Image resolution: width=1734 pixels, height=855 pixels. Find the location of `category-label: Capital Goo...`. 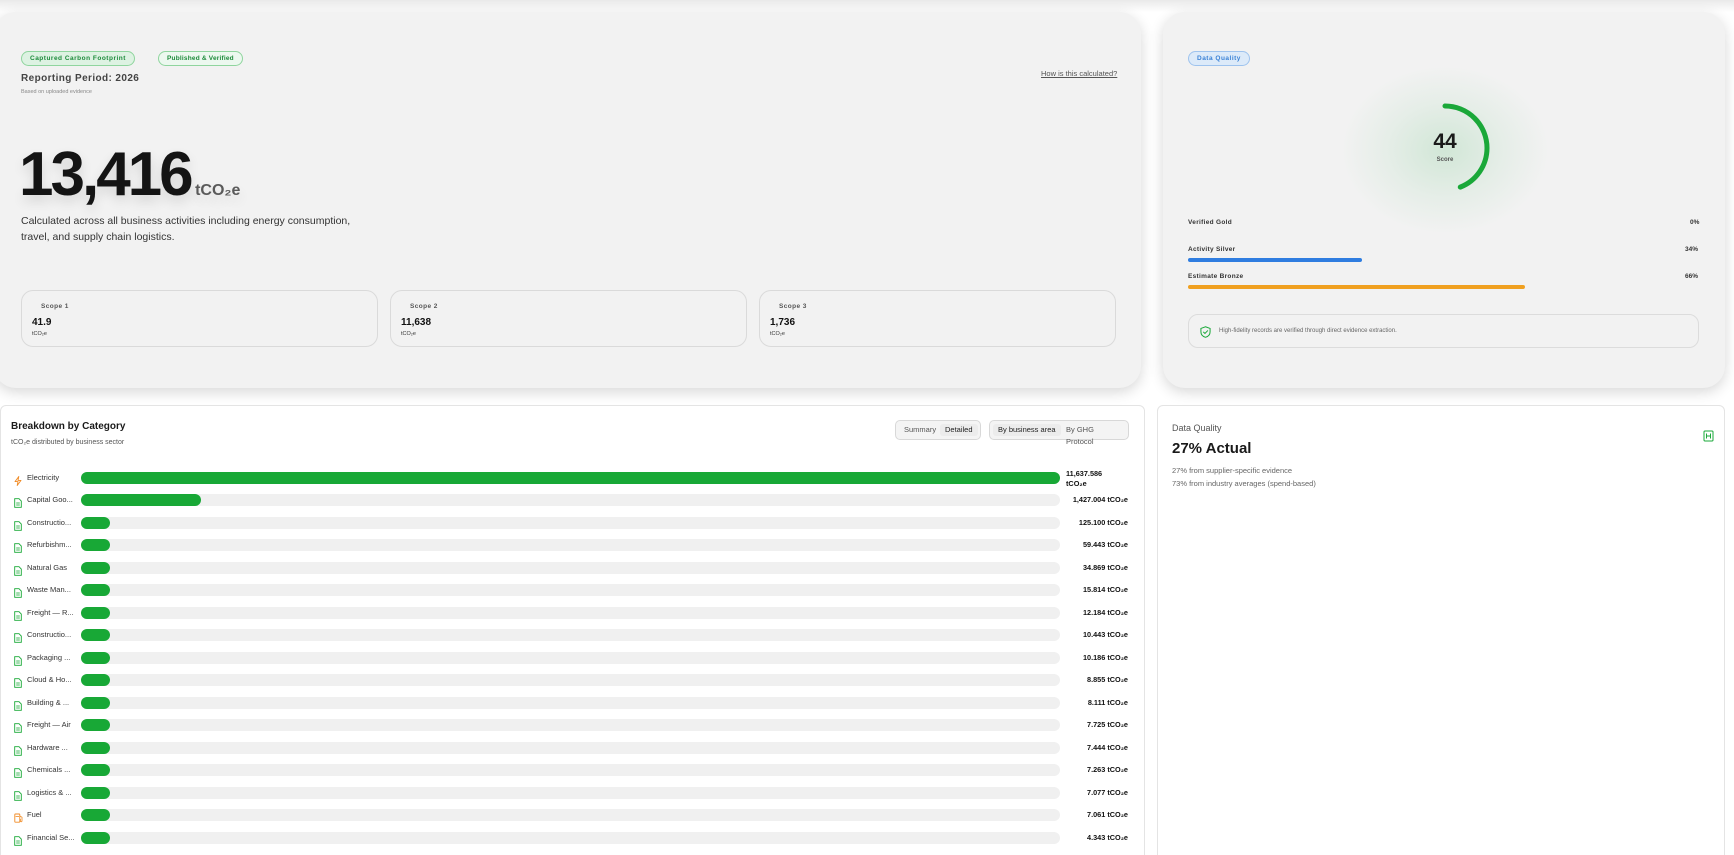

category-label: Capital Goo... is located at coordinates (50, 499).